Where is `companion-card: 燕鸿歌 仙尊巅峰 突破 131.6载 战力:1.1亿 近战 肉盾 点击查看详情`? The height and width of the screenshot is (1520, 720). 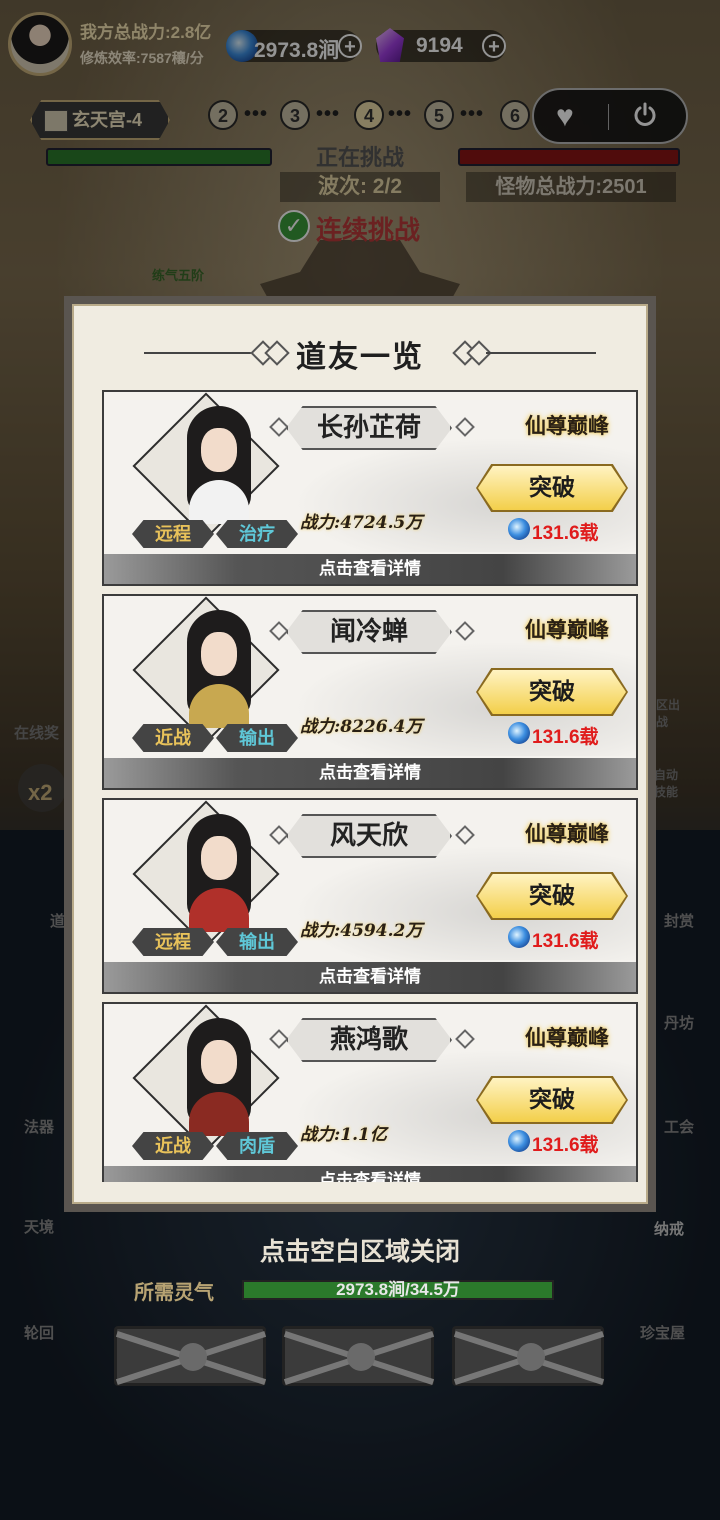
companion-card: 燕鸿歌 仙尊巅峰 突破 131.6载 战力:1.1亿 近战 肉盾 点击查看详情 is located at coordinates (370, 1092).